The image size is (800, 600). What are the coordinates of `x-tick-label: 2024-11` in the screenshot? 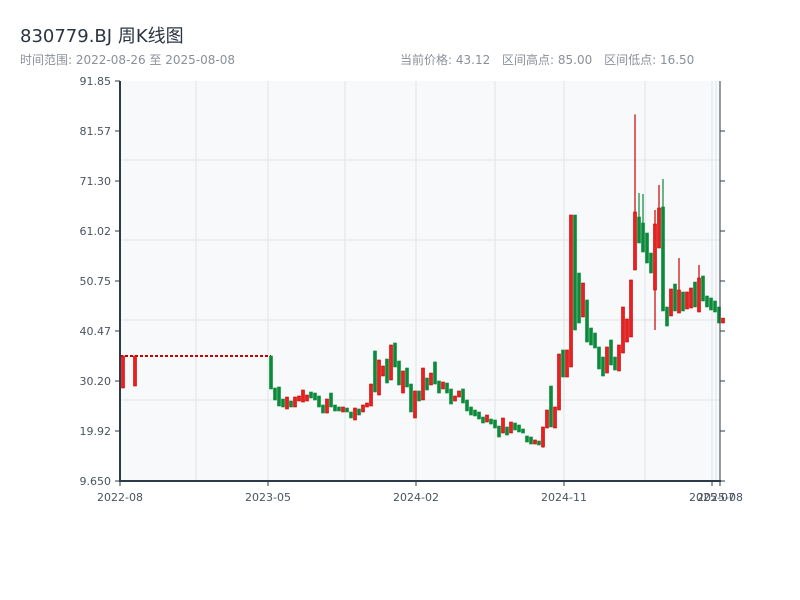 It's located at (564, 497).